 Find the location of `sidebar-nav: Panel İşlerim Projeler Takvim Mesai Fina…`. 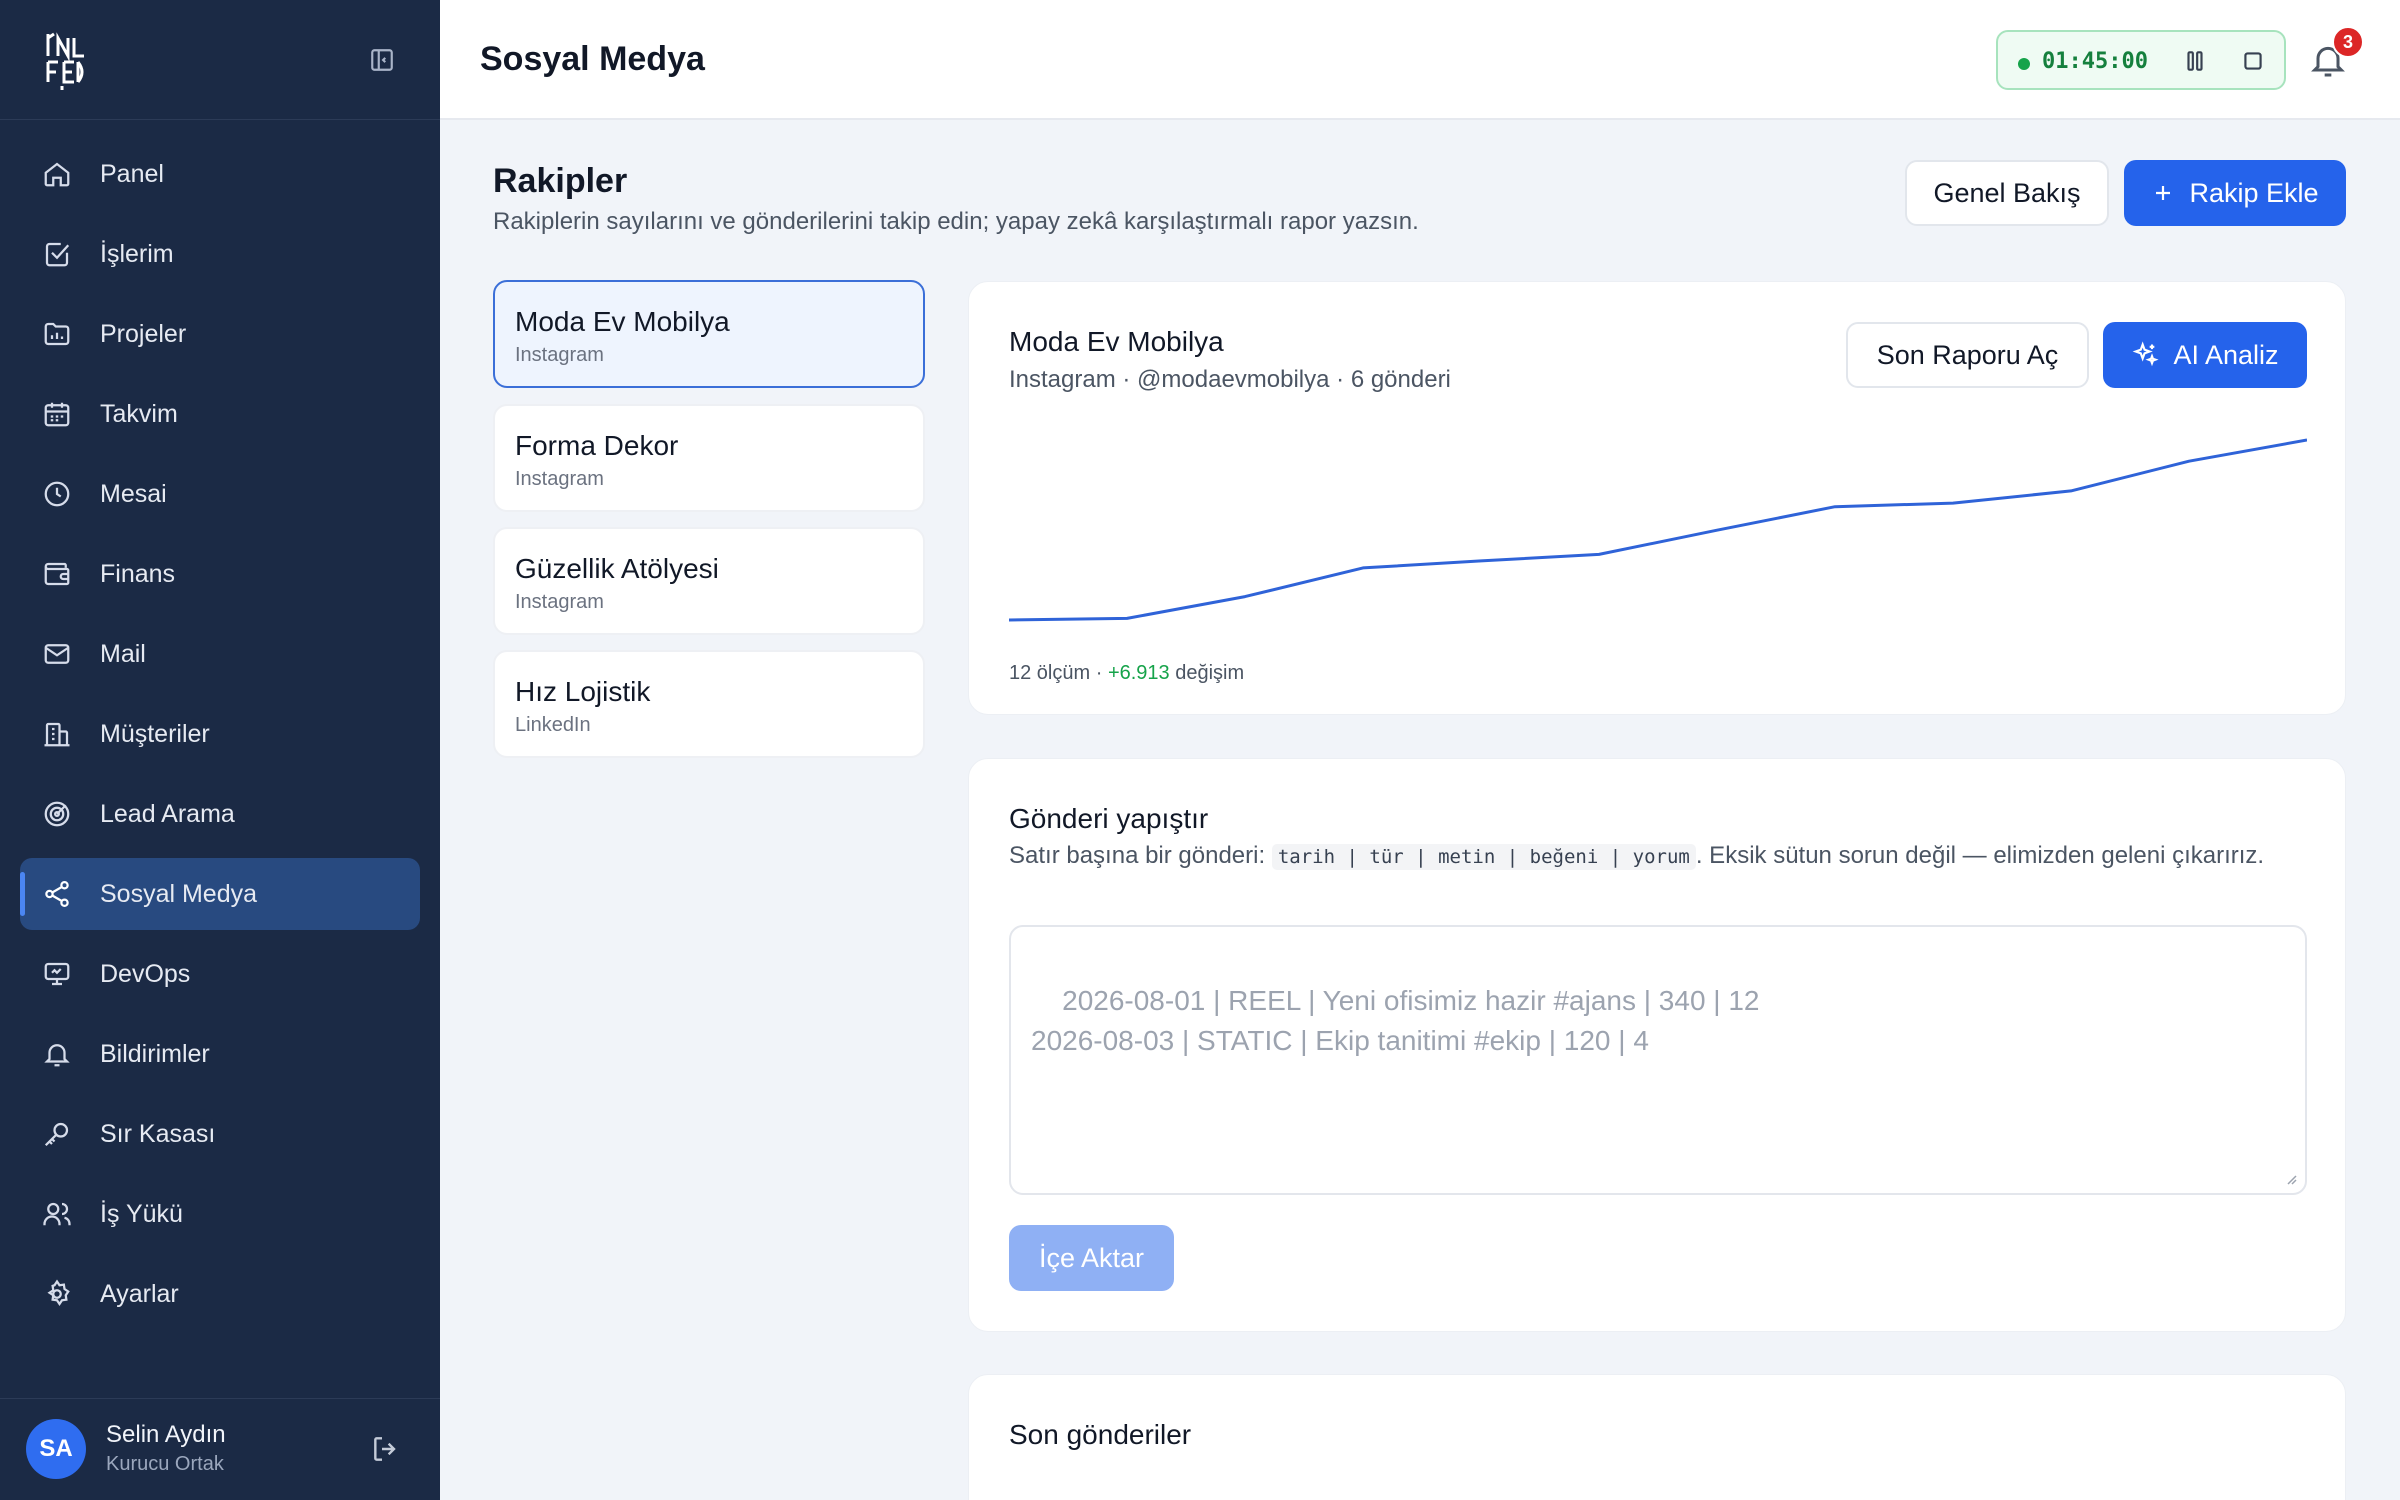

sidebar-nav: Panel İşlerim Projeler Takvim Mesai Fina… is located at coordinates (220, 738).